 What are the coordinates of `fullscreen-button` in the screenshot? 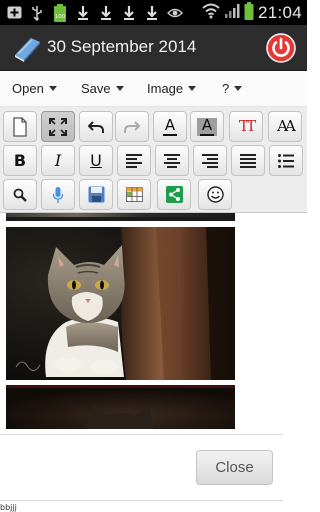 It's located at (58, 126).